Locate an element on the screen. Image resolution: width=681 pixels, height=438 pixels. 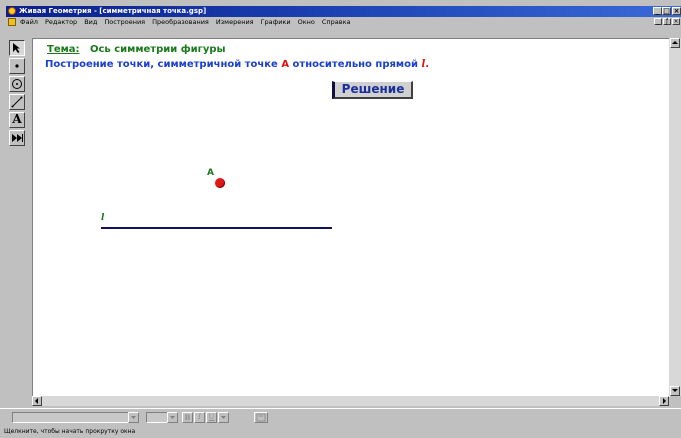
scroll-down-button is located at coordinates (675, 391).